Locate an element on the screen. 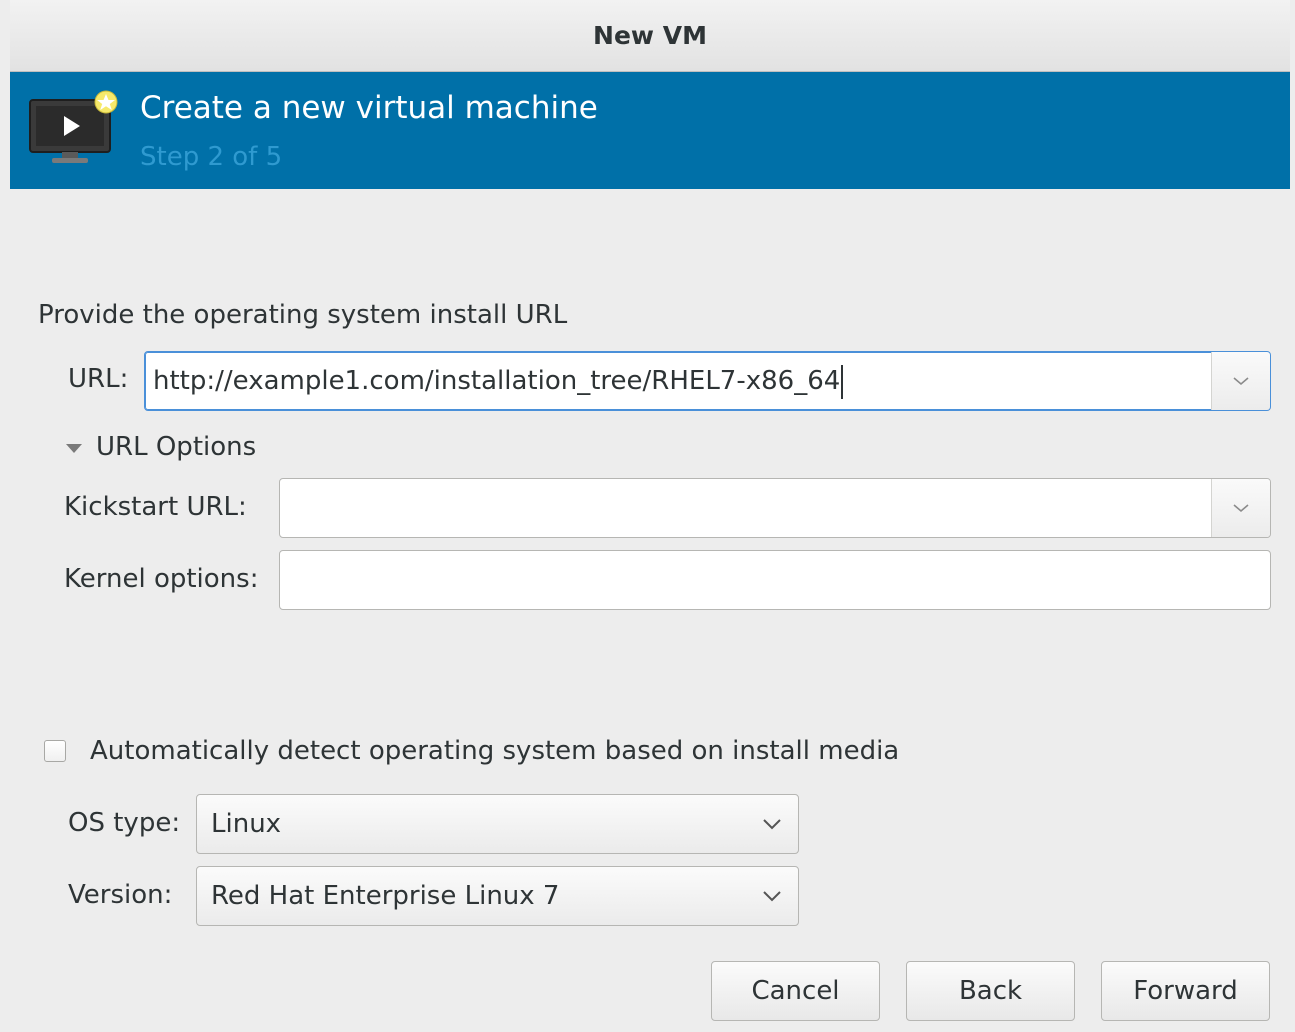 The height and width of the screenshot is (1032, 1295). auto-detect-os-checkbox is located at coordinates (55, 751).